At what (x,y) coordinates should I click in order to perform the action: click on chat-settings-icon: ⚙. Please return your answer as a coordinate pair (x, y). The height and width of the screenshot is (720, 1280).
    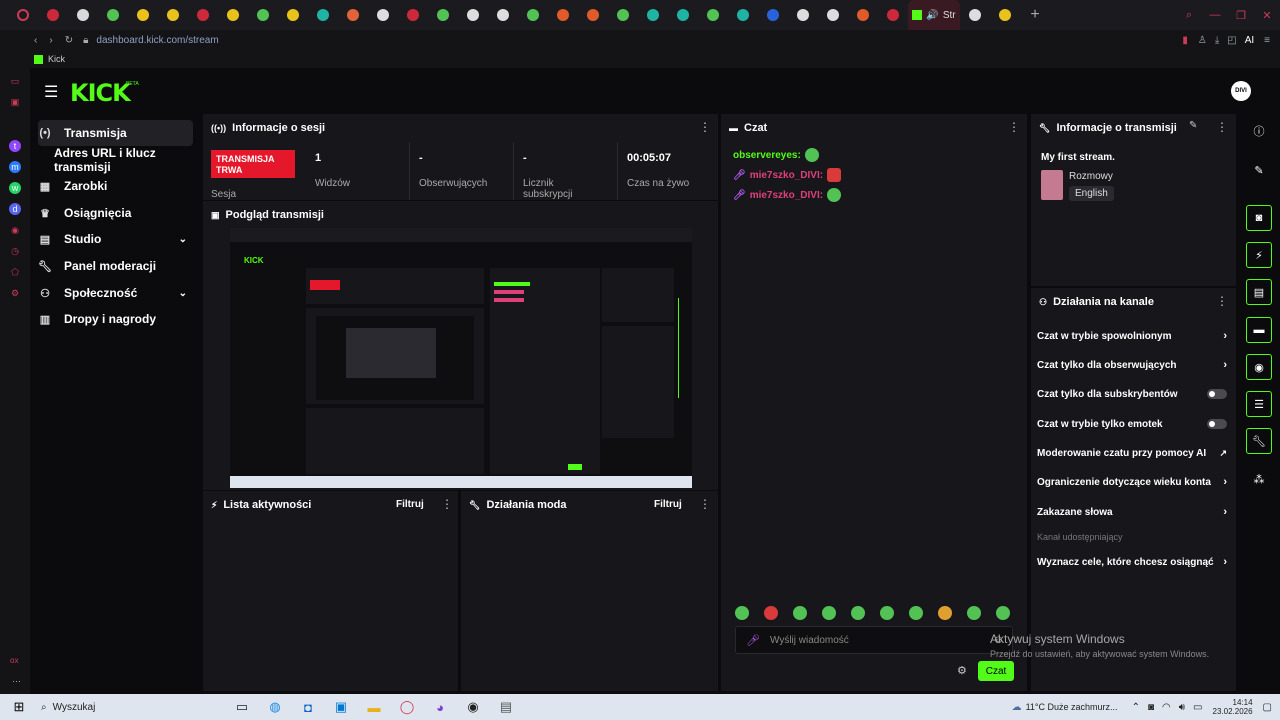
    Looking at the image, I should click on (962, 670).